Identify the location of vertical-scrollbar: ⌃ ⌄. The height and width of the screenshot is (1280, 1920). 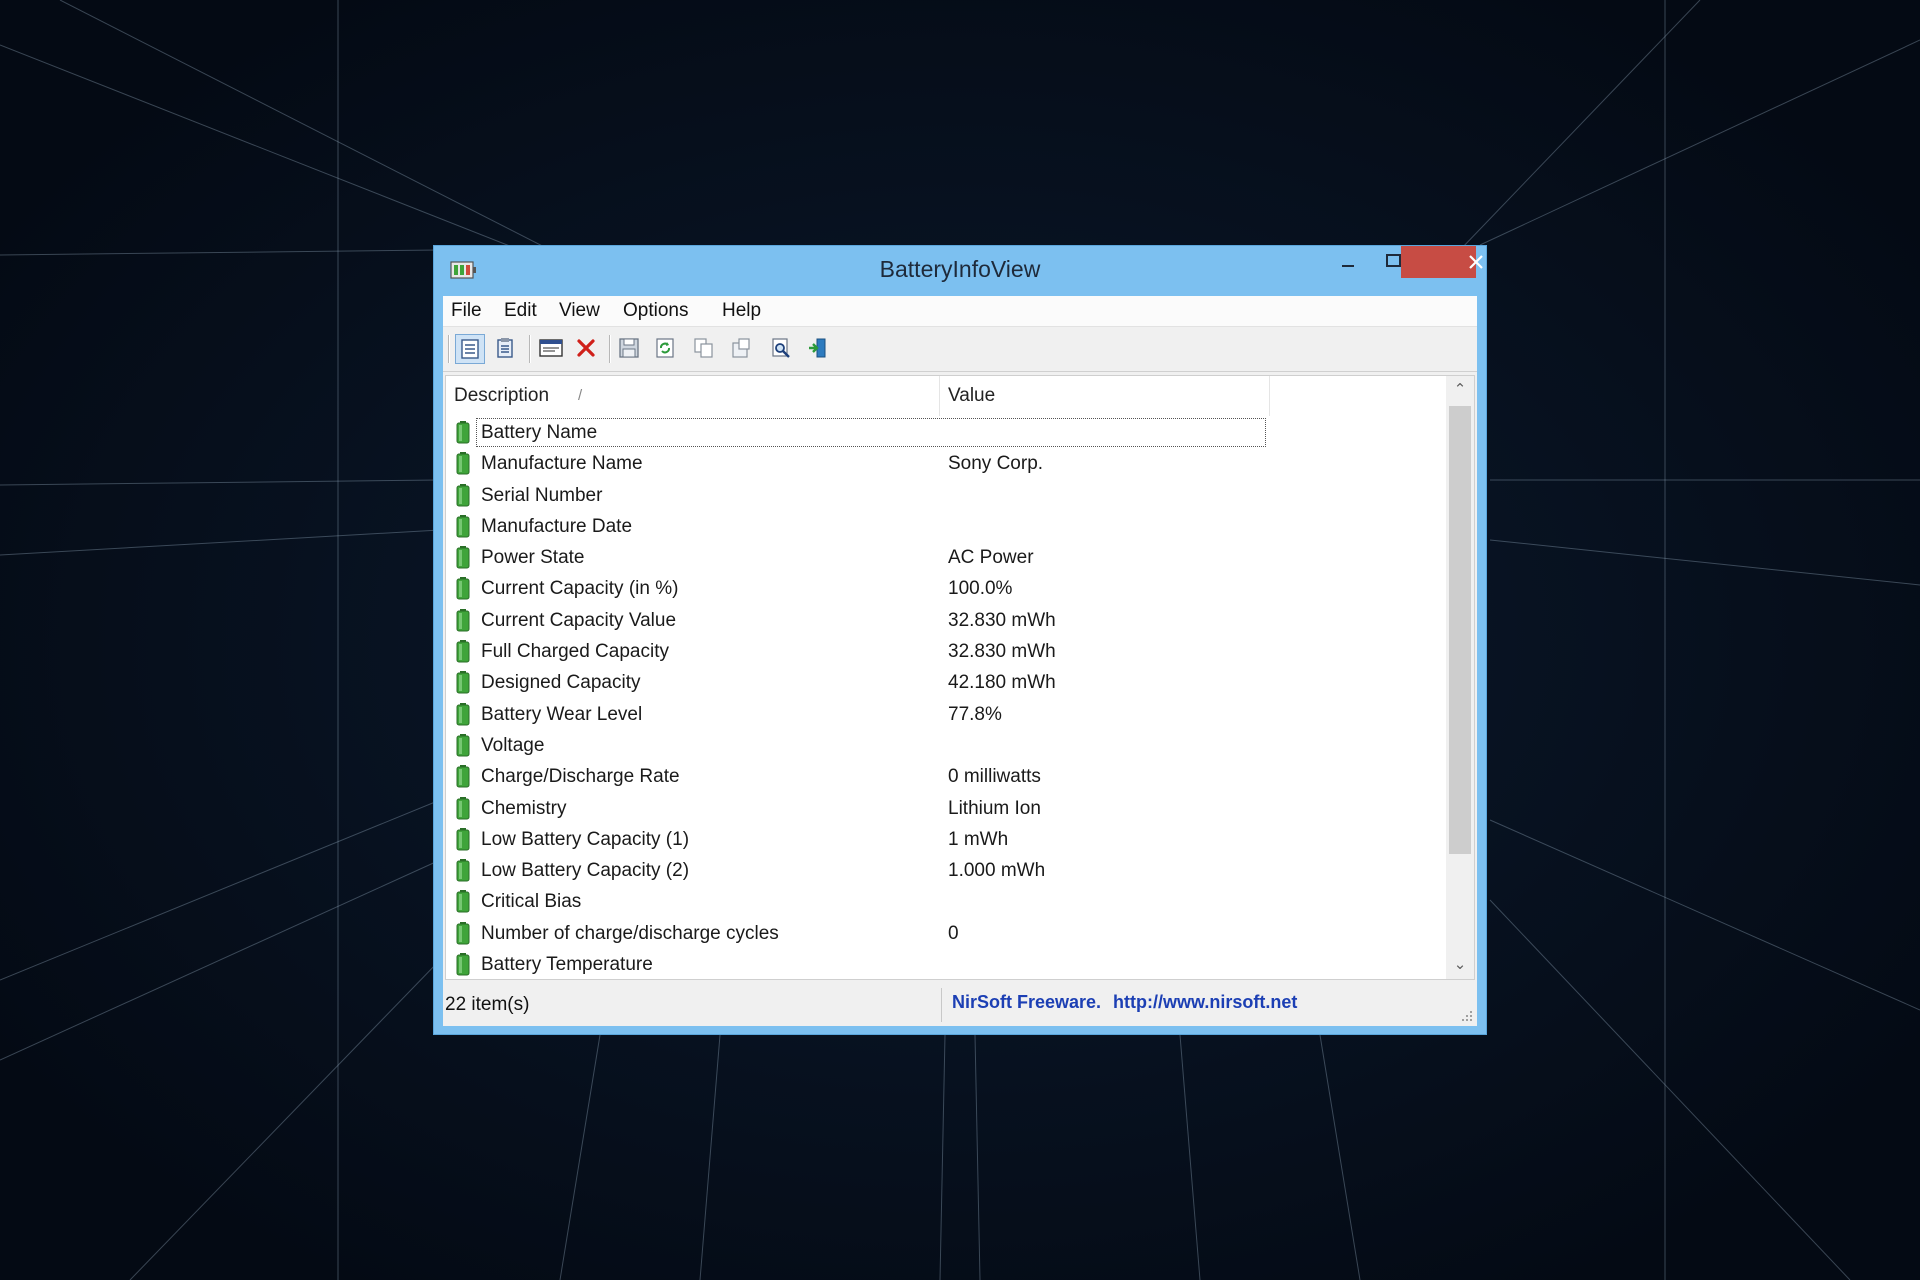
(1460, 677).